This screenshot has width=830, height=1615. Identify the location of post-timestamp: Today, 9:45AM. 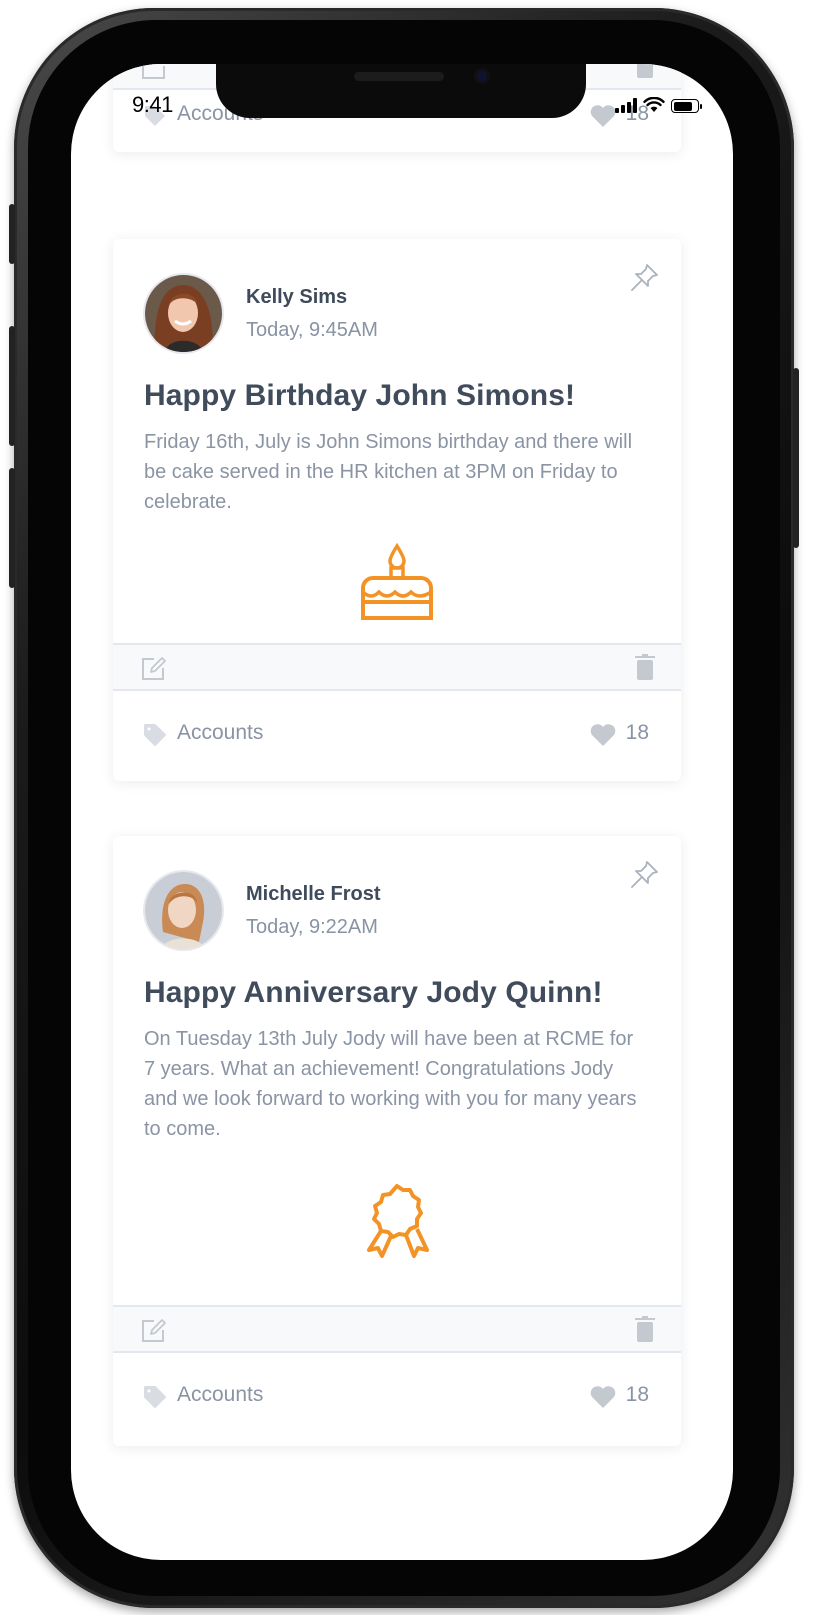
(312, 330).